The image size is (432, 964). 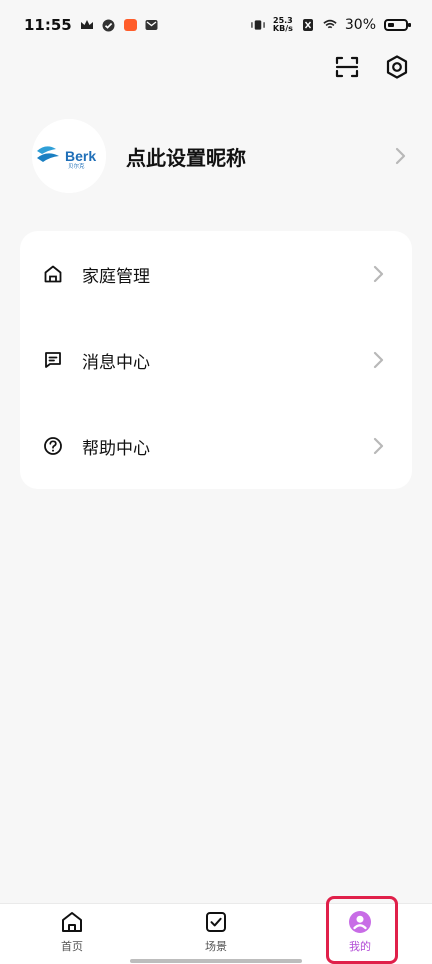 I want to click on menu-label-help-center: 帮助中心, so click(x=116, y=448).